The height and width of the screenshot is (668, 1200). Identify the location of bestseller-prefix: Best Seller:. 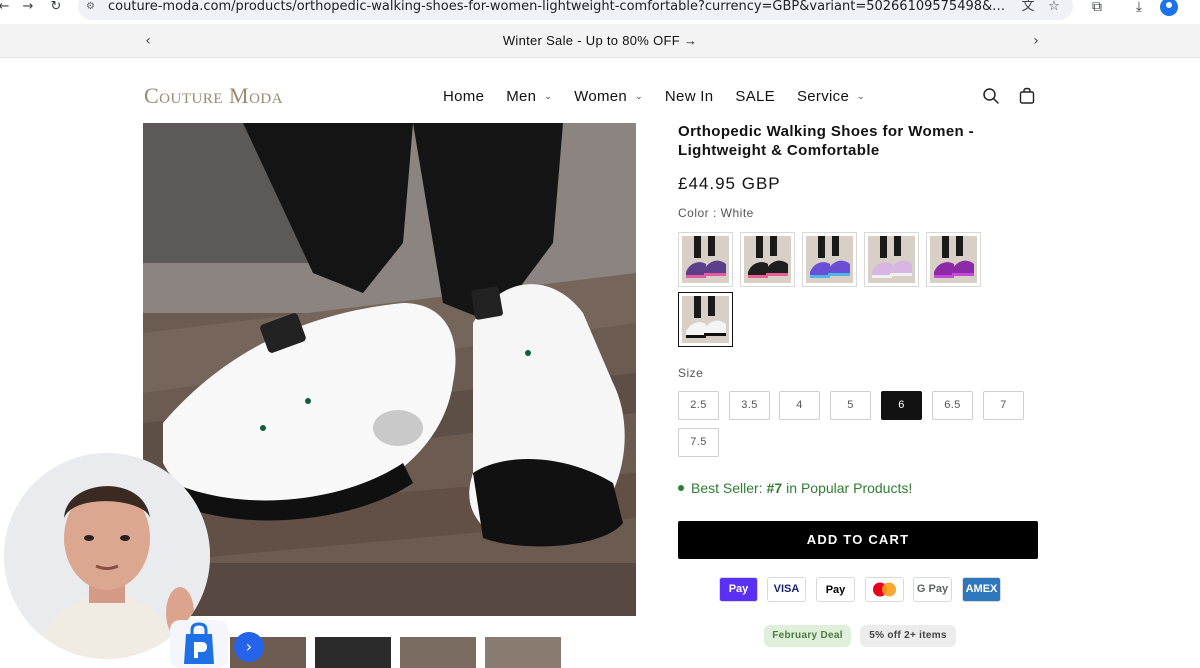
(727, 488).